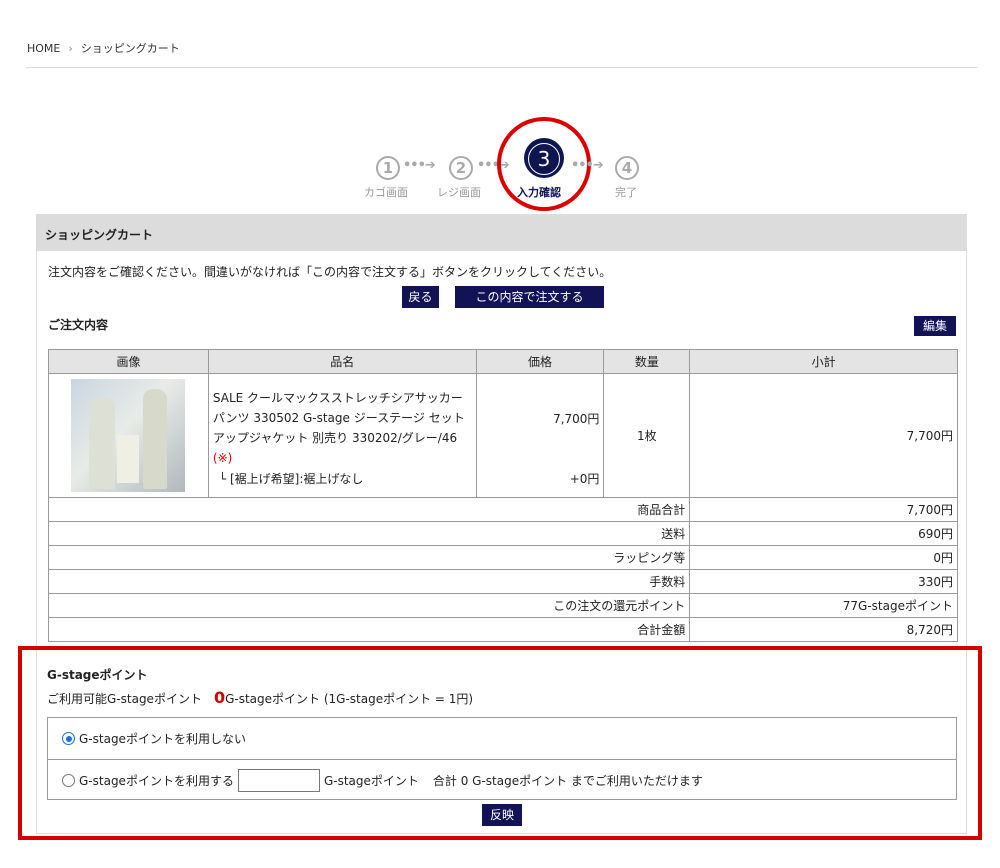  What do you see at coordinates (544, 158) in the screenshot?
I see `step-3-number: 3` at bounding box center [544, 158].